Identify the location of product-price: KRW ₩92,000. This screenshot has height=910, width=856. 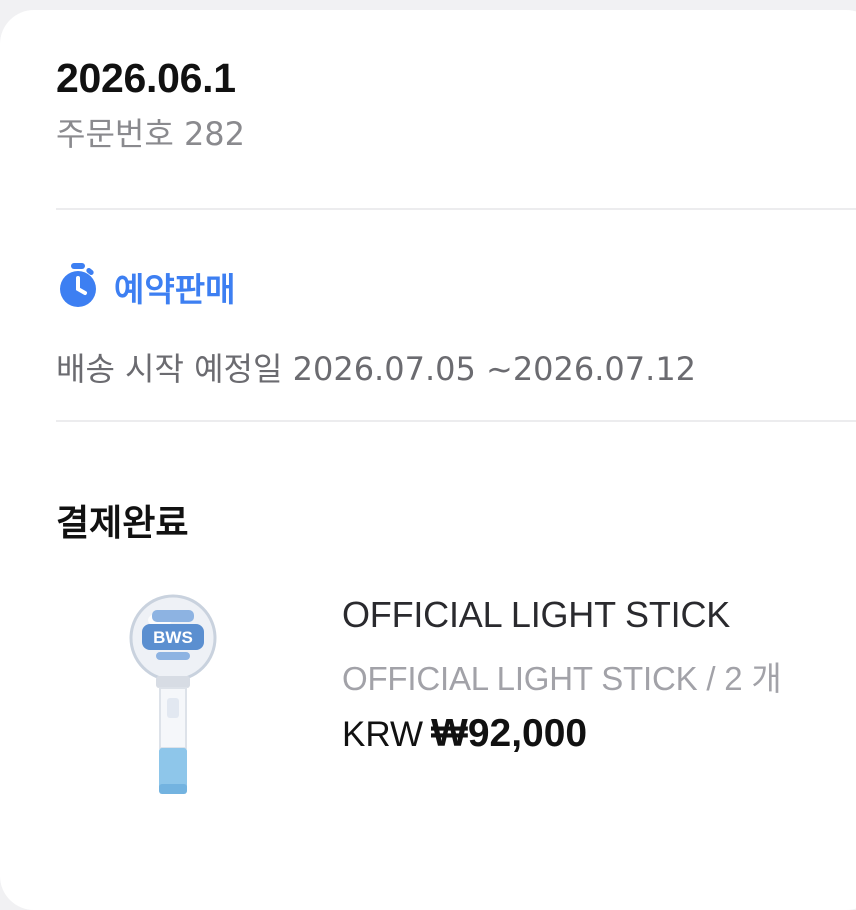
(464, 734).